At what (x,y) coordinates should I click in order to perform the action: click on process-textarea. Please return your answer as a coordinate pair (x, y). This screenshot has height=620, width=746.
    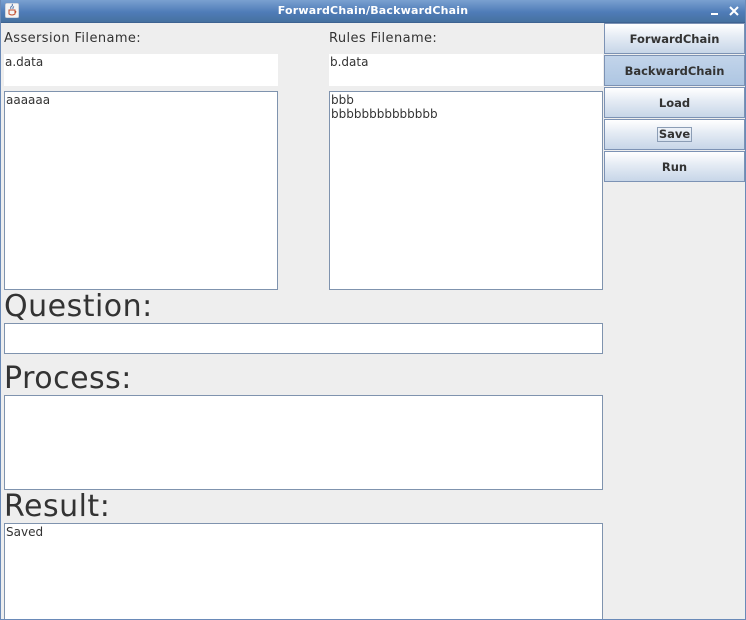
    Looking at the image, I should click on (303, 442).